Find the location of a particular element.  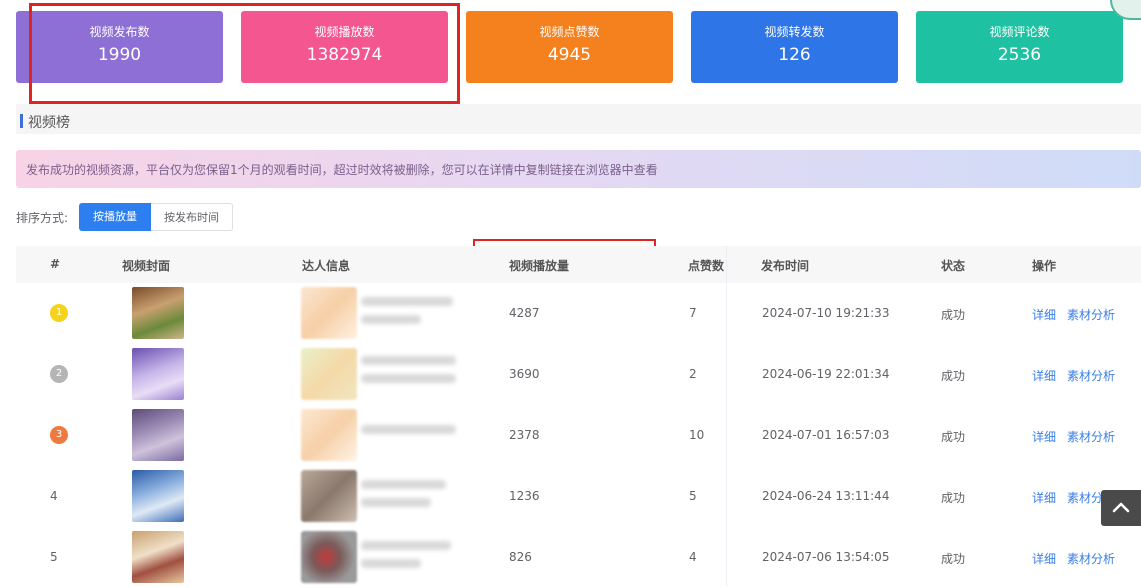

column-header-cover: 视频封面 is located at coordinates (146, 266).